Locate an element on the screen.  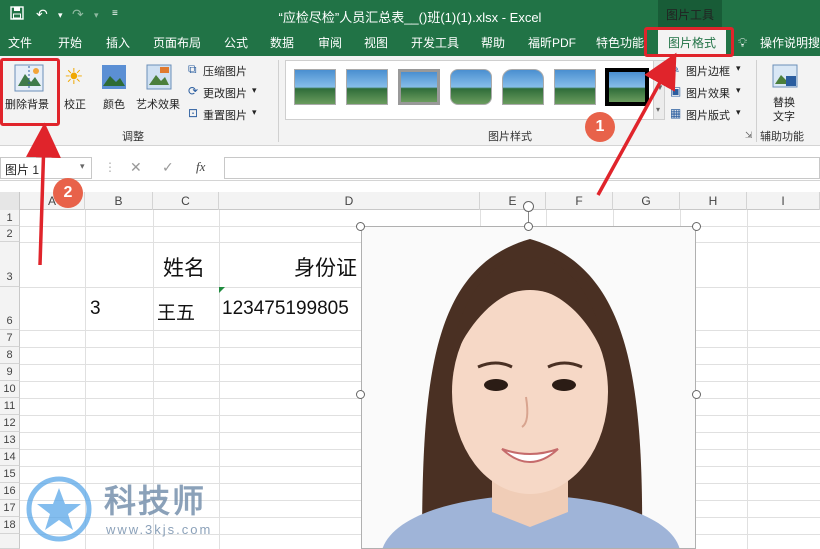
arrow-to-picture-format is located at coordinates (636, 124).